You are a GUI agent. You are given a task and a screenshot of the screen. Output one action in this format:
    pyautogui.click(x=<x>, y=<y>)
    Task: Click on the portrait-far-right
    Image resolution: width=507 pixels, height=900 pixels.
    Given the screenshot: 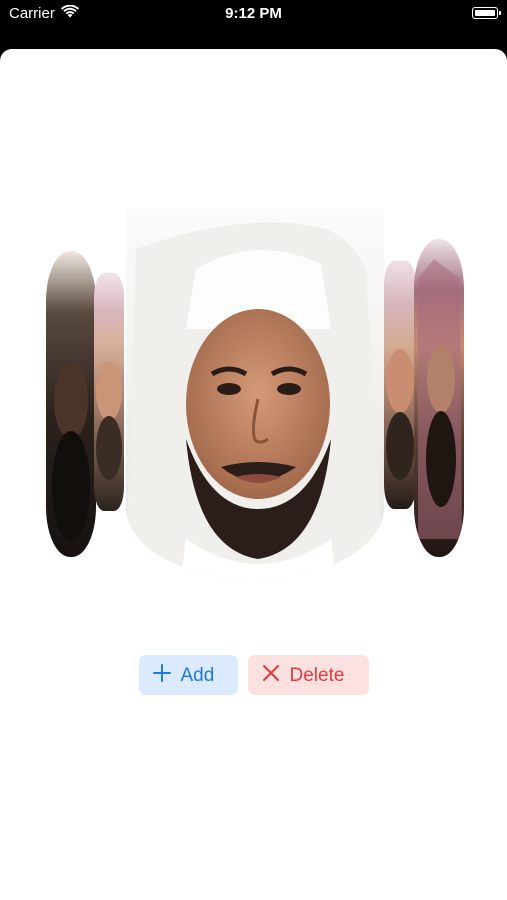 What is the action you would take?
    pyautogui.click(x=439, y=398)
    